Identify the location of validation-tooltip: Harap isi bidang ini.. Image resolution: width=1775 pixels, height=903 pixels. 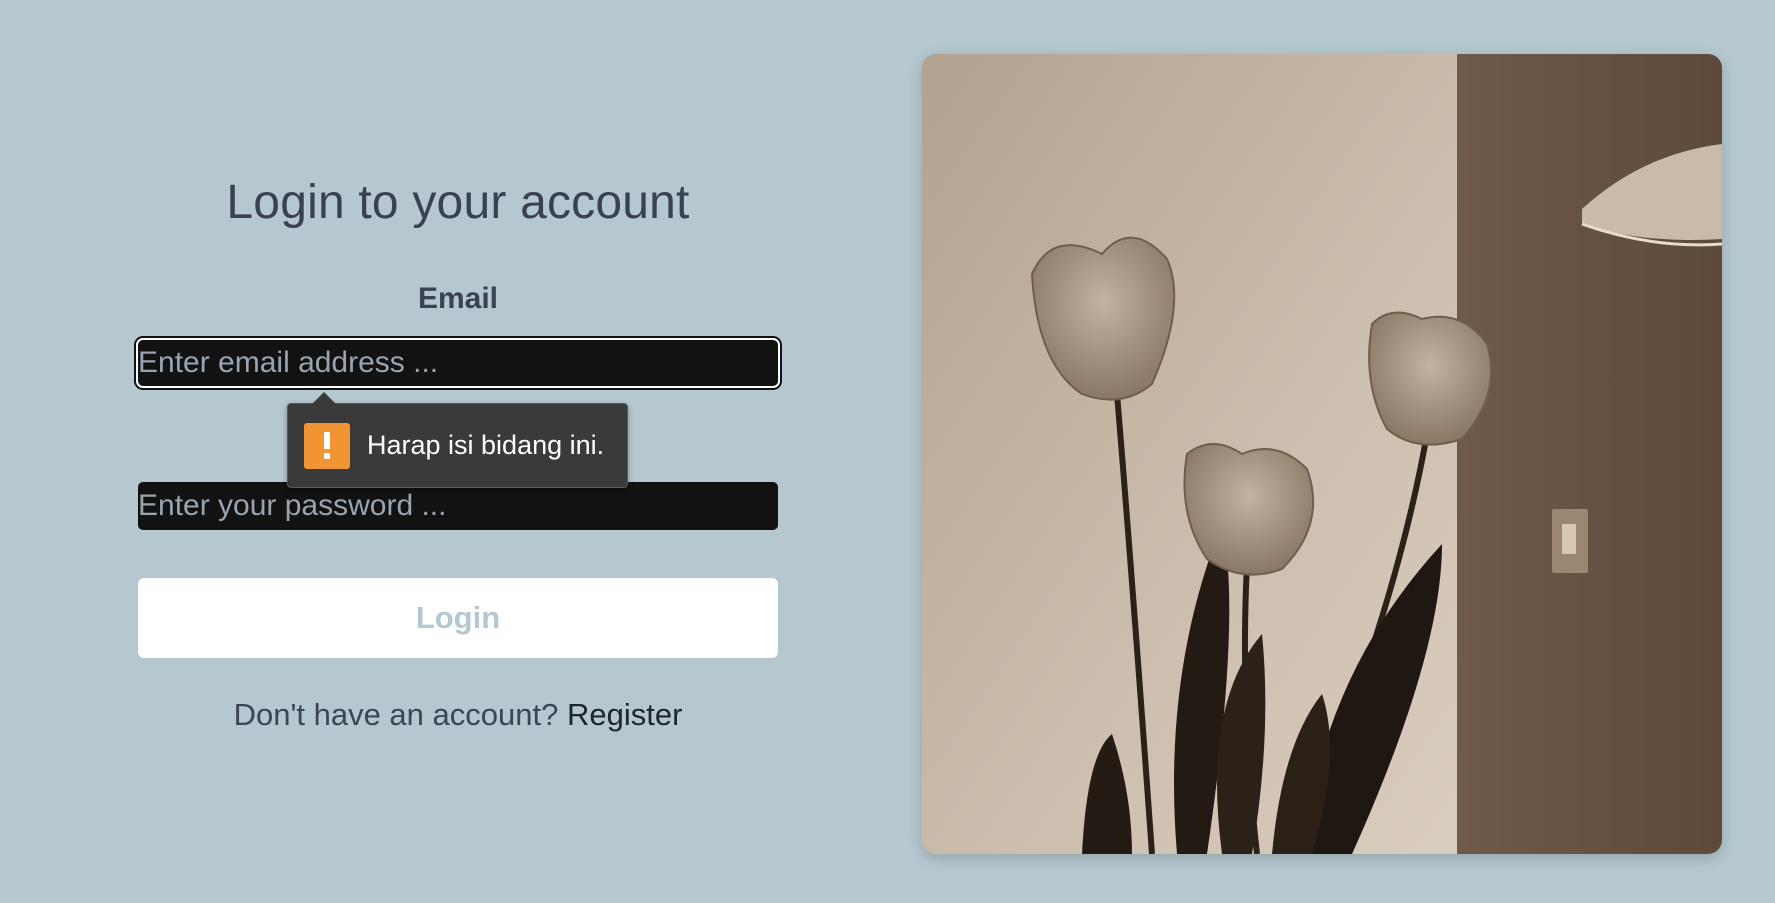
(457, 440).